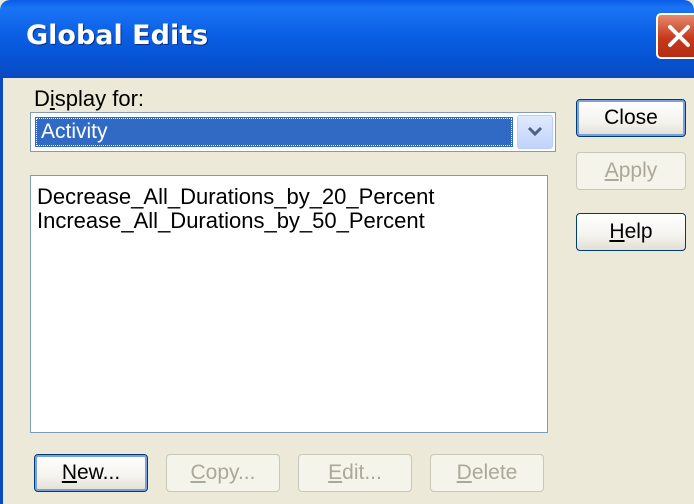 The image size is (694, 504). I want to click on apply-button: Apply, so click(631, 171).